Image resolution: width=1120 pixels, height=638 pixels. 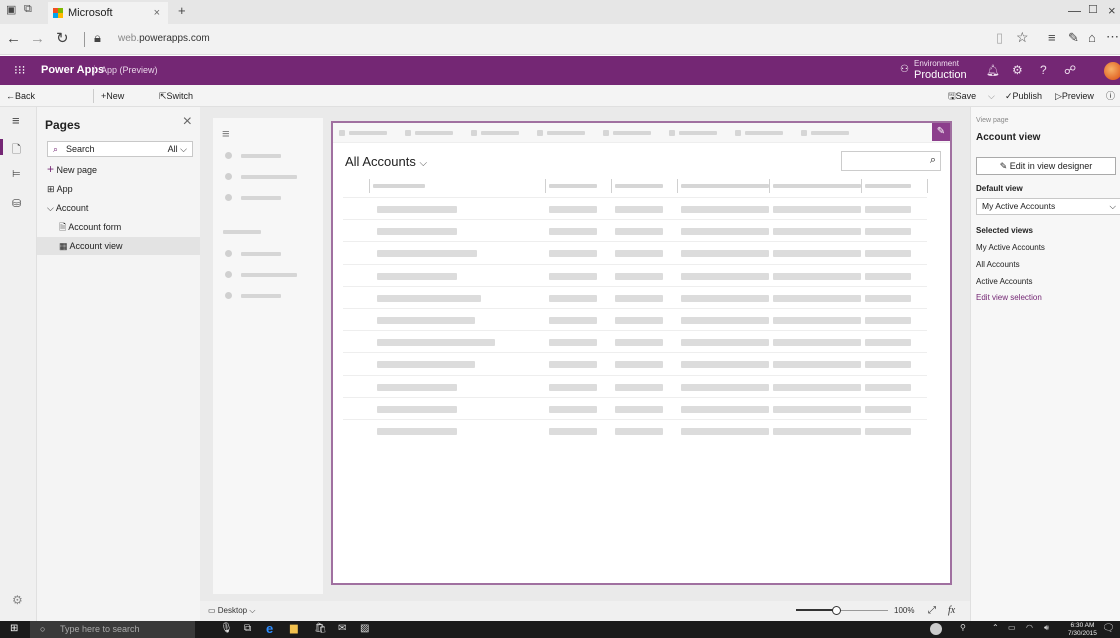 I want to click on view-title: All Accounts ⌵, so click(x=386, y=161).